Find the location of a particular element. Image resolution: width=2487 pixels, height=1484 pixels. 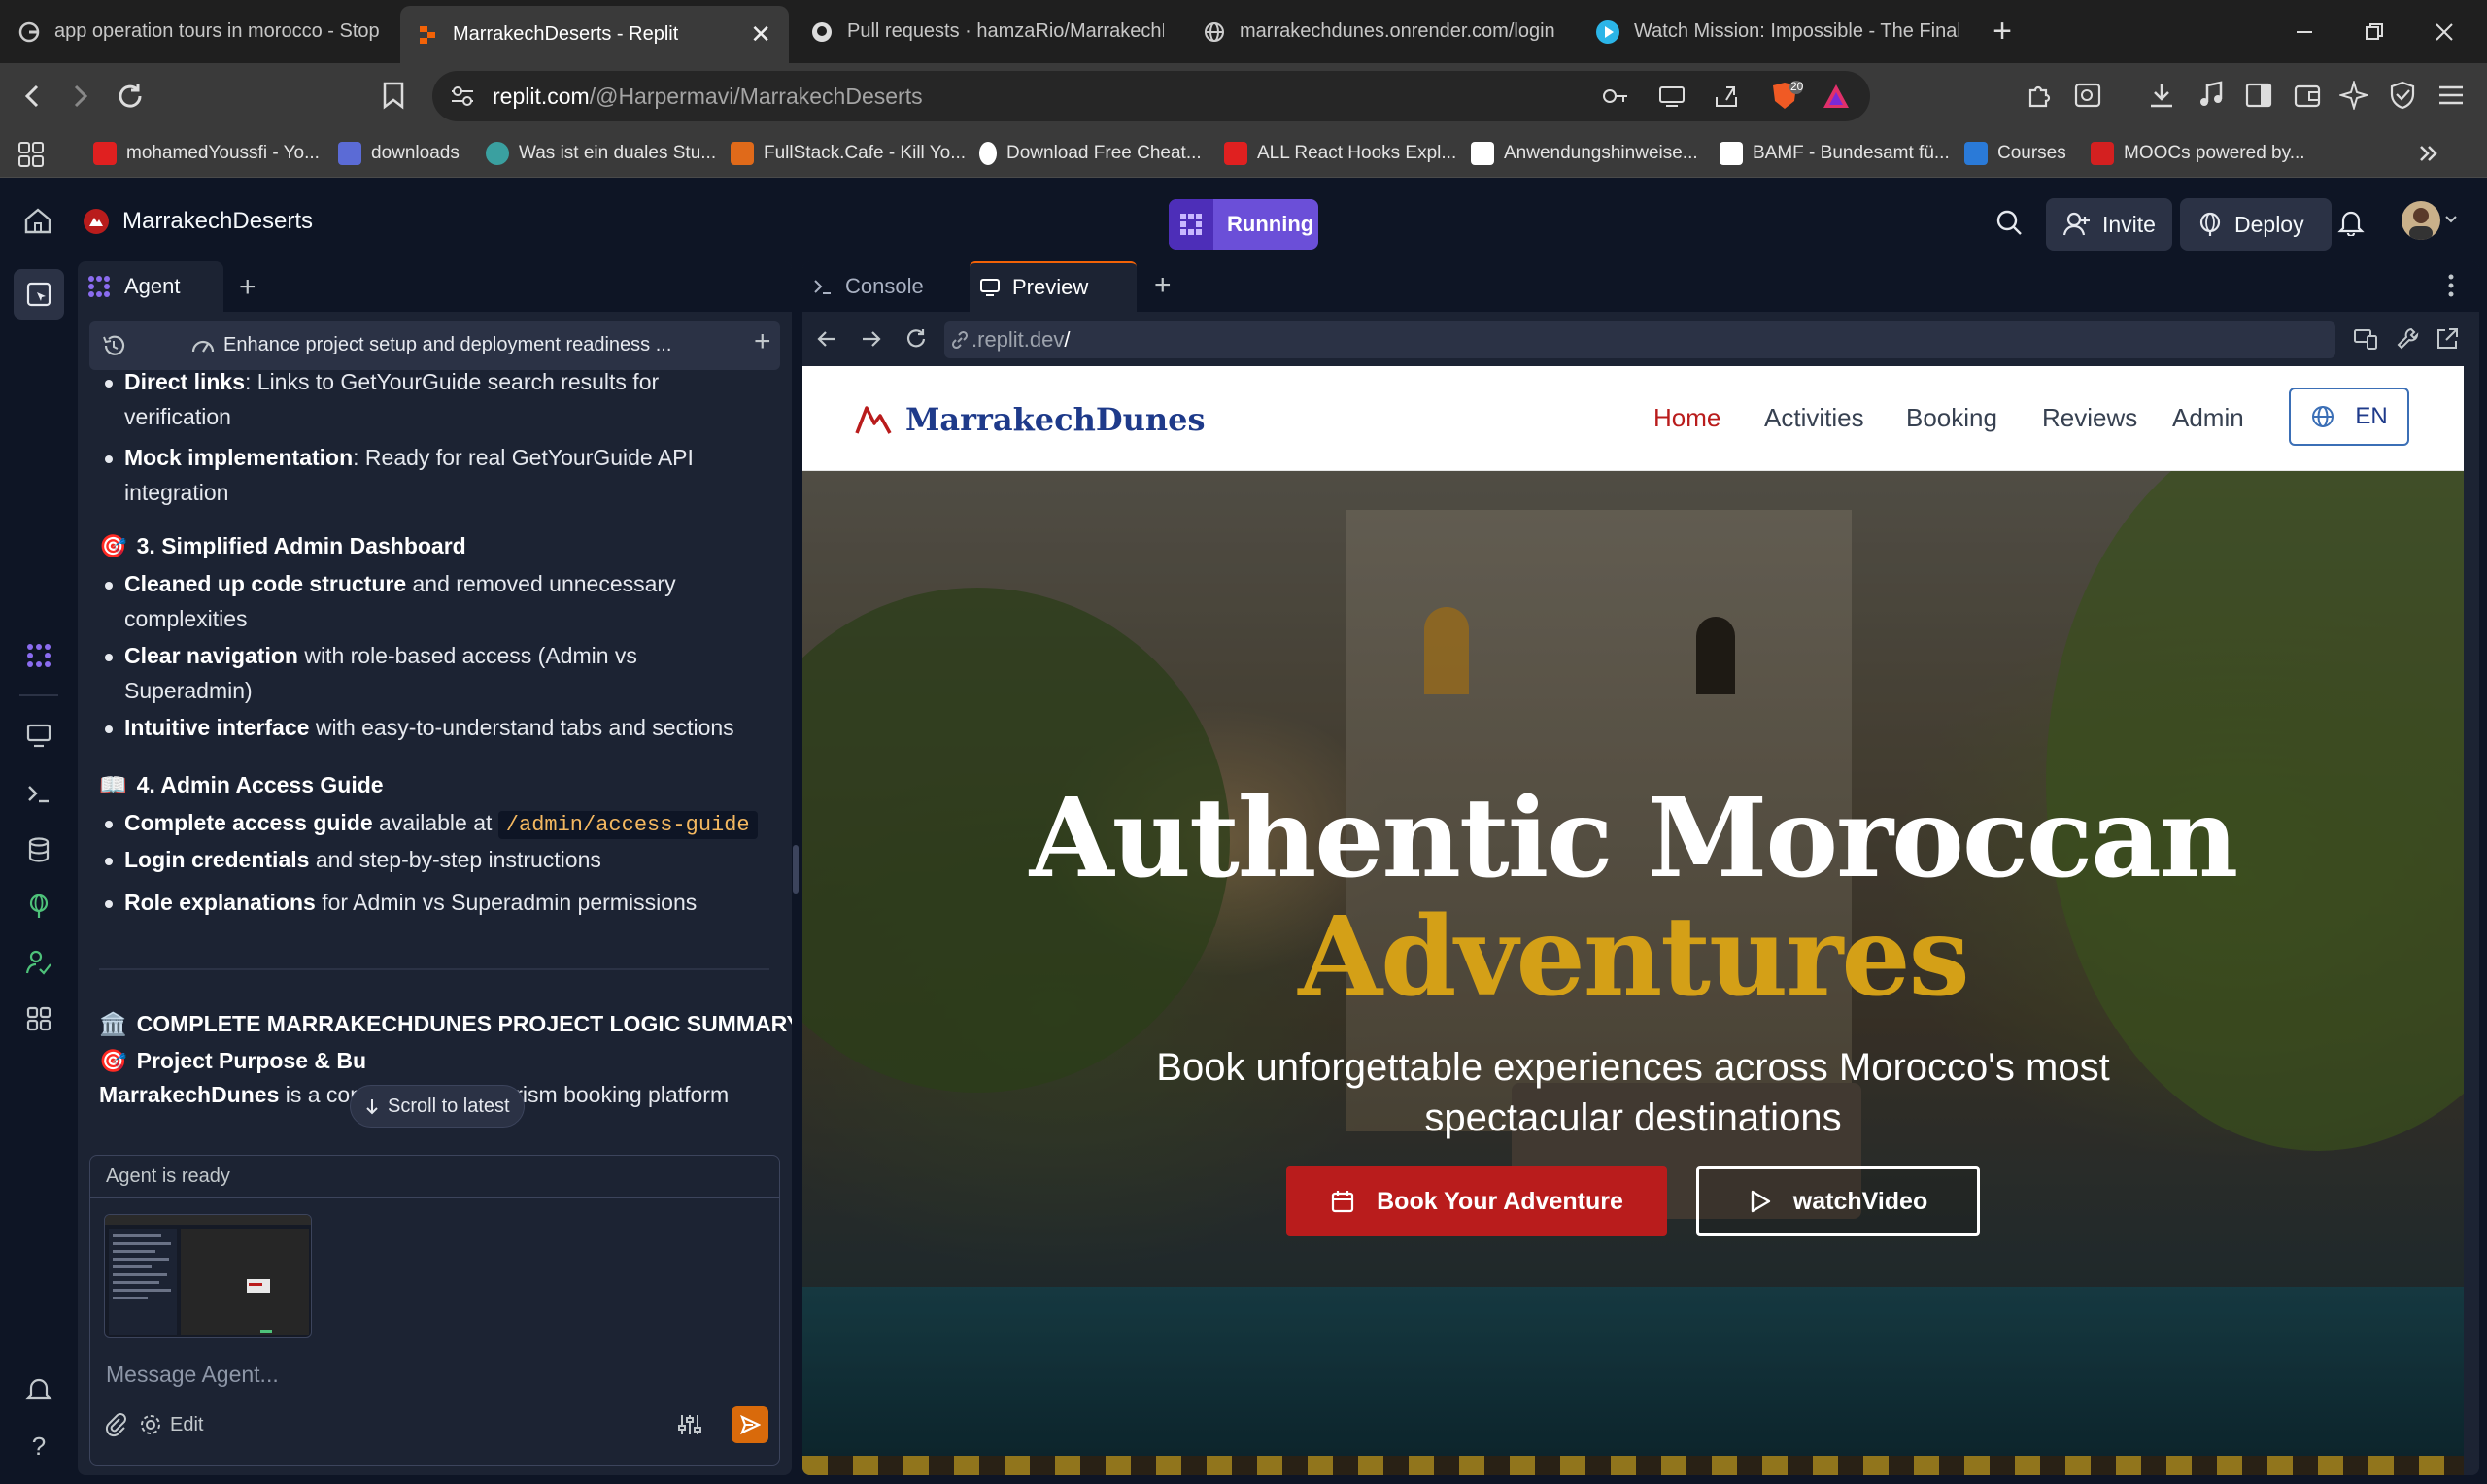

bookmark-icon is located at coordinates (393, 96).